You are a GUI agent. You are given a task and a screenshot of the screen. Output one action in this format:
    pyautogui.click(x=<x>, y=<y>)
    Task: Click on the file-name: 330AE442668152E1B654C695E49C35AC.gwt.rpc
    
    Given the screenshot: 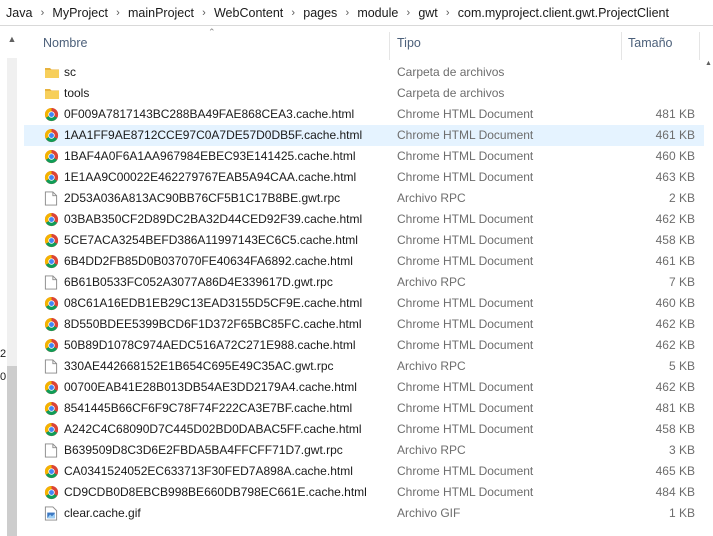 What is the action you would take?
    pyautogui.click(x=199, y=366)
    